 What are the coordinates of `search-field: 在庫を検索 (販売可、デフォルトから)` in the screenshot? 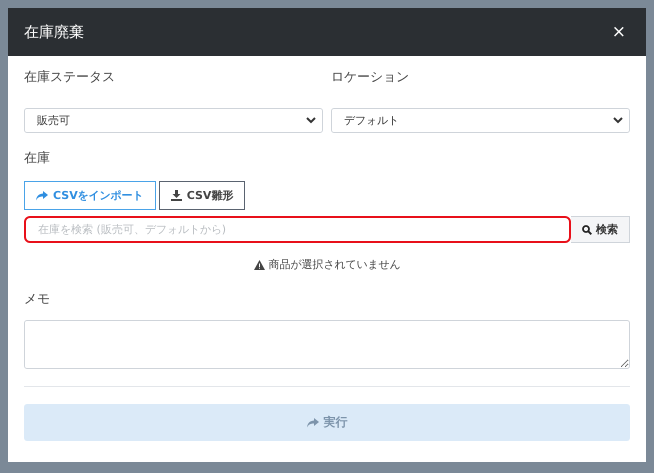 It's located at (297, 229).